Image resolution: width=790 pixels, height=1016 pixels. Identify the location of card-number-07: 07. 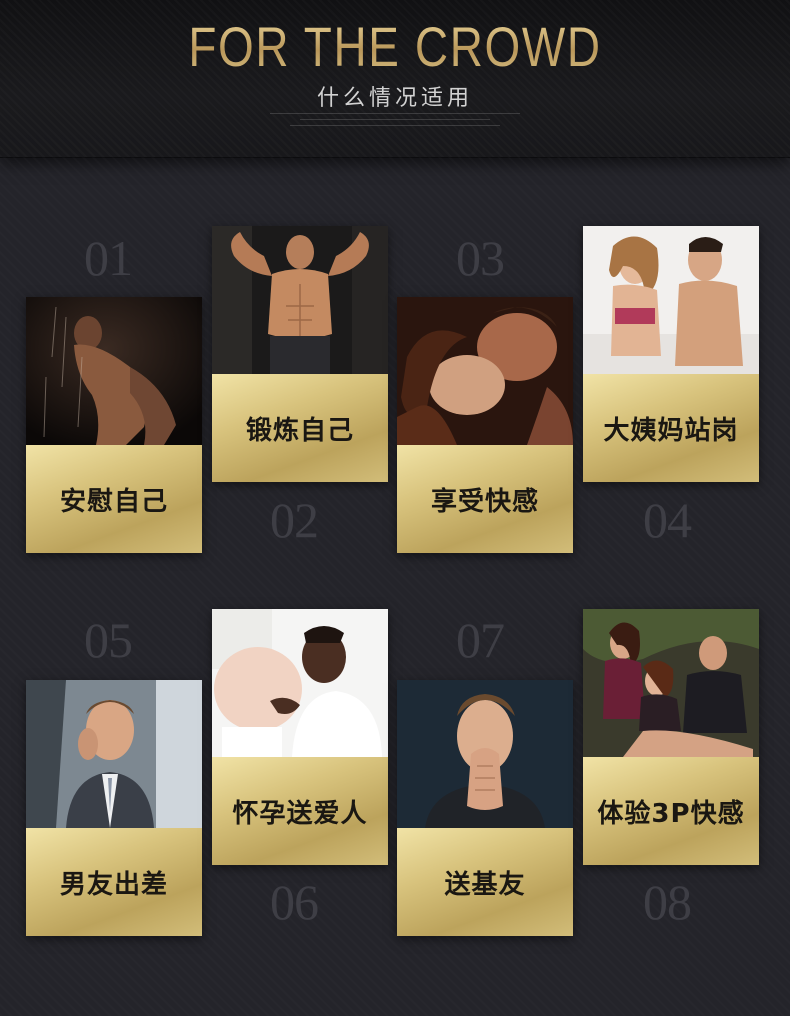
(480, 640).